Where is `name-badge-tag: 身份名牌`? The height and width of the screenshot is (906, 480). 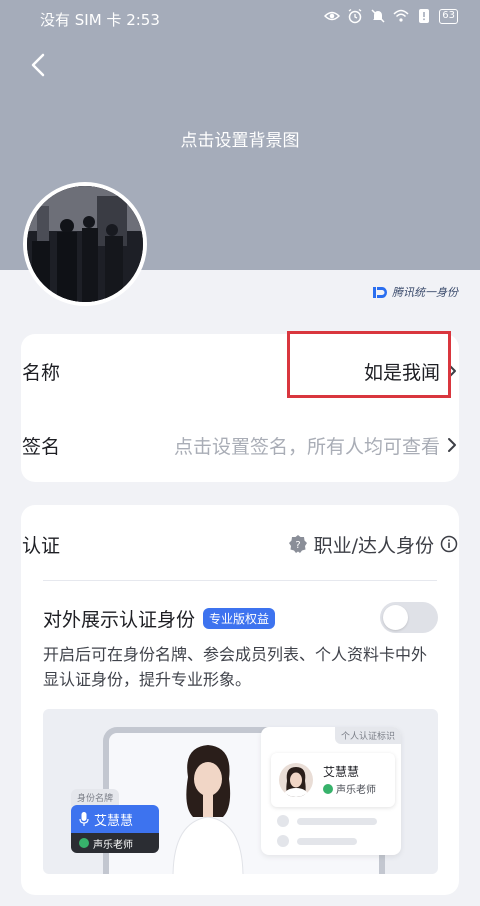
name-badge-tag: 身份名牌 is located at coordinates (95, 797).